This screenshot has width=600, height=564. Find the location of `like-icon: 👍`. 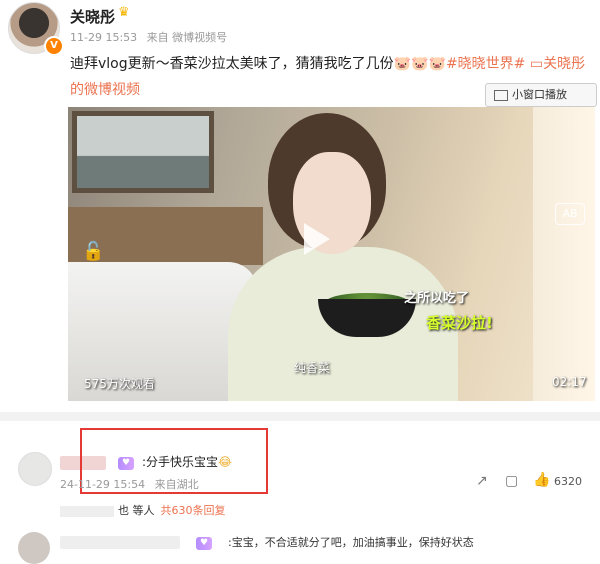

like-icon: 👍 is located at coordinates (541, 480).